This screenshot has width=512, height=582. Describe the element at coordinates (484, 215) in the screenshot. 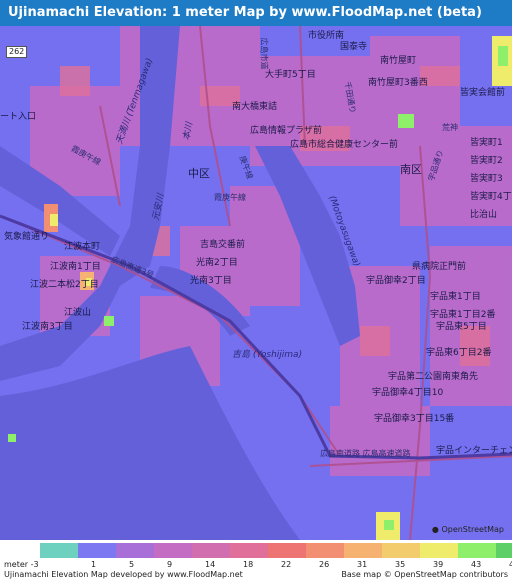

I see `label-hijiyama: 比治山` at that location.